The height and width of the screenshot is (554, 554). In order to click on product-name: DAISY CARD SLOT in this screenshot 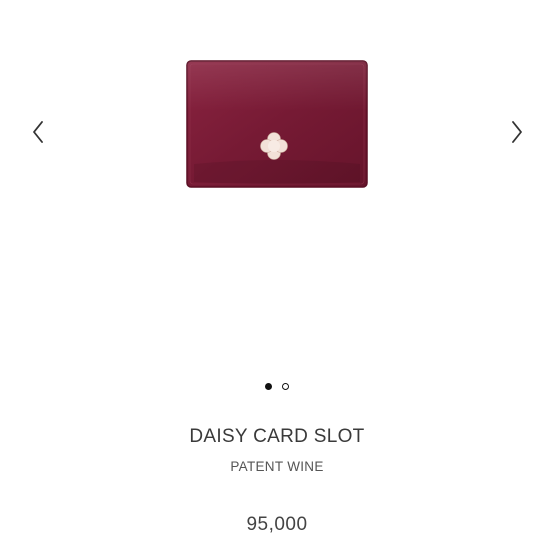, I will do `click(277, 436)`.